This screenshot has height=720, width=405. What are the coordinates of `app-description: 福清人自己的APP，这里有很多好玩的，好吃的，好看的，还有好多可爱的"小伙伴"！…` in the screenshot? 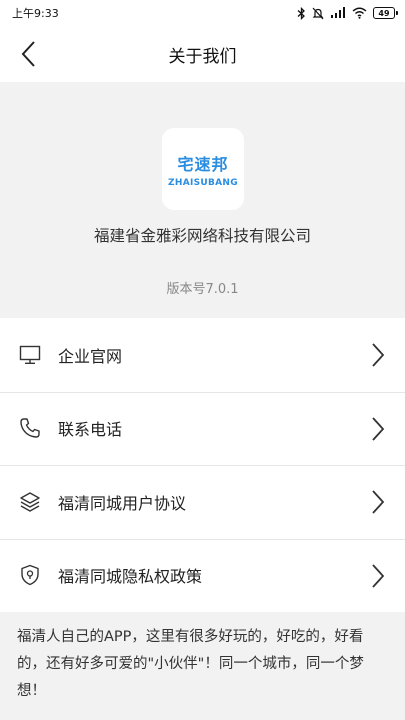 It's located at (190, 664).